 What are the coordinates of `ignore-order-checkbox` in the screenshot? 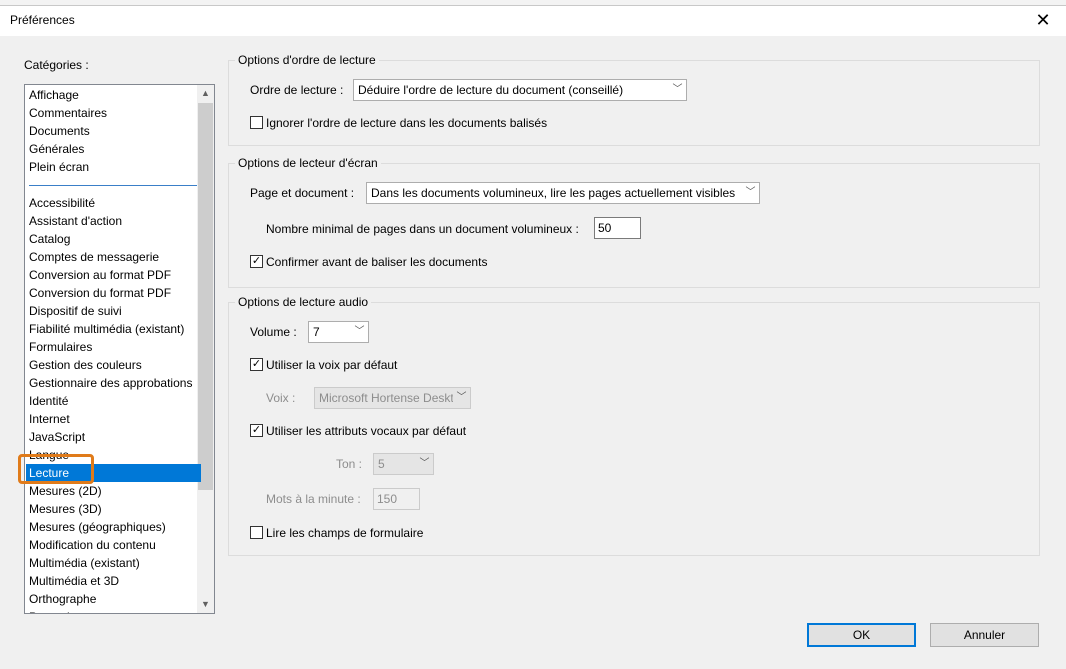 It's located at (256, 122).